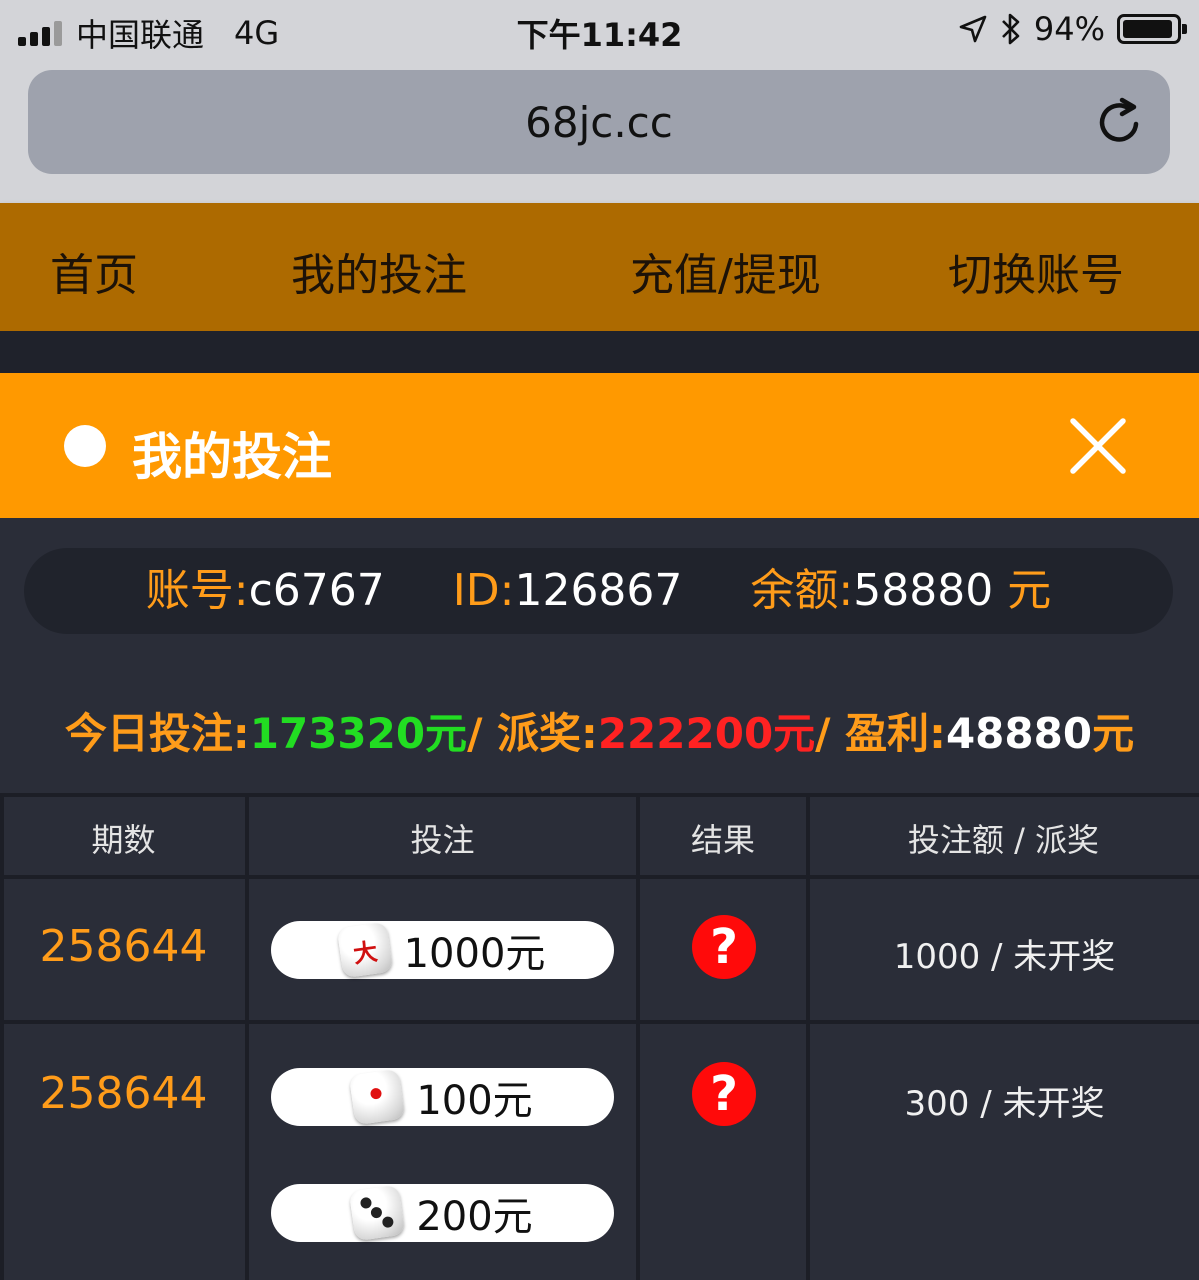 The height and width of the screenshot is (1280, 1199). Describe the element at coordinates (599, 445) in the screenshot. I see `panel-header: 我的投注` at that location.